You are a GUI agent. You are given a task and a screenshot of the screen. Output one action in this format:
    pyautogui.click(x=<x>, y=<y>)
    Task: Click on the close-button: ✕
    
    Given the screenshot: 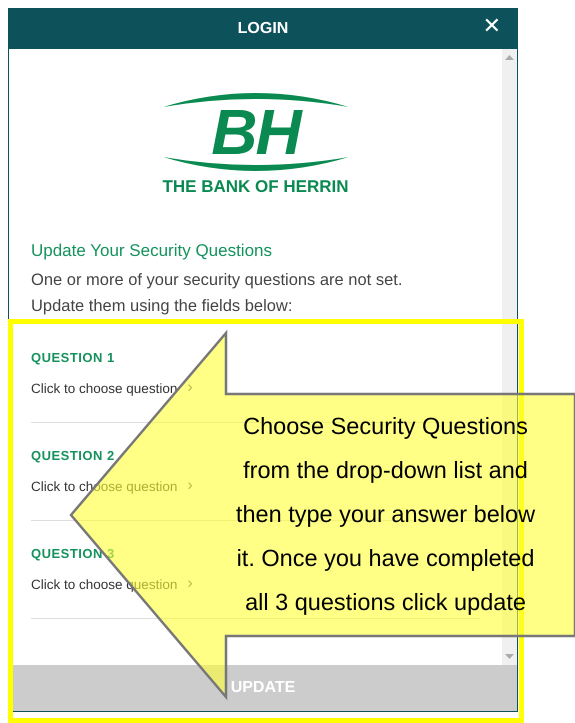 What is the action you would take?
    pyautogui.click(x=491, y=26)
    